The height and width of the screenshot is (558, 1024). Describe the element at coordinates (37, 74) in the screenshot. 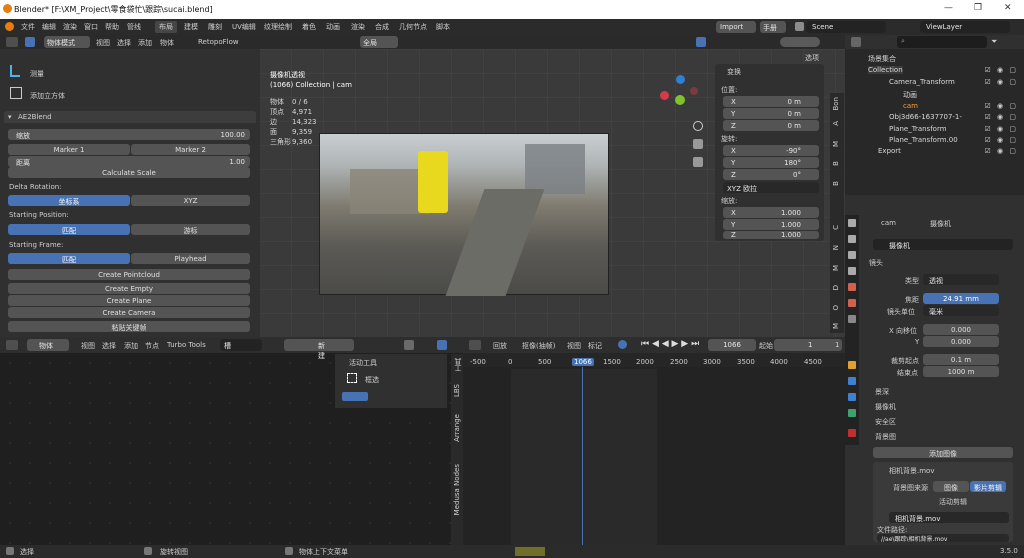

I see `measure-tool-label: 测量` at that location.